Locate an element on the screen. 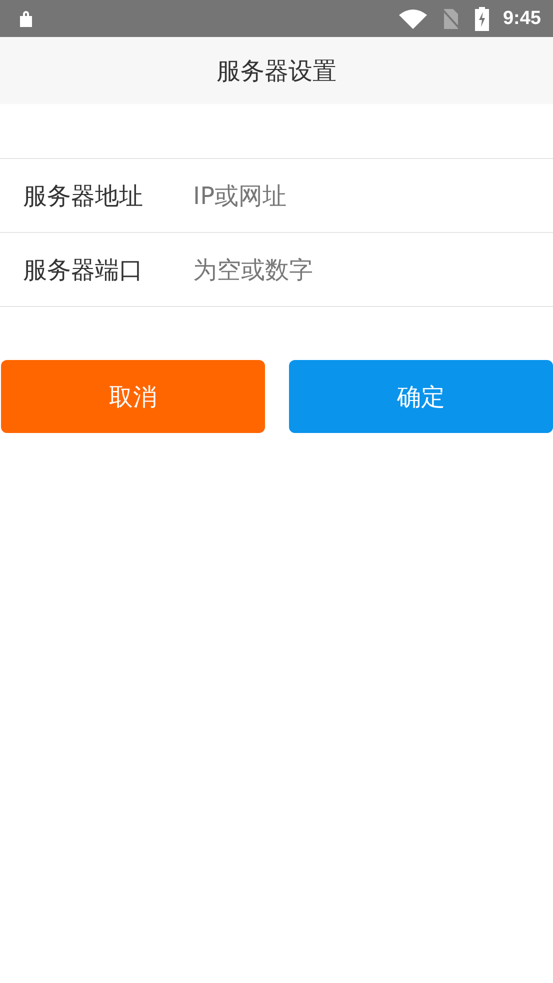  shopping-bag-icon is located at coordinates (26, 19).